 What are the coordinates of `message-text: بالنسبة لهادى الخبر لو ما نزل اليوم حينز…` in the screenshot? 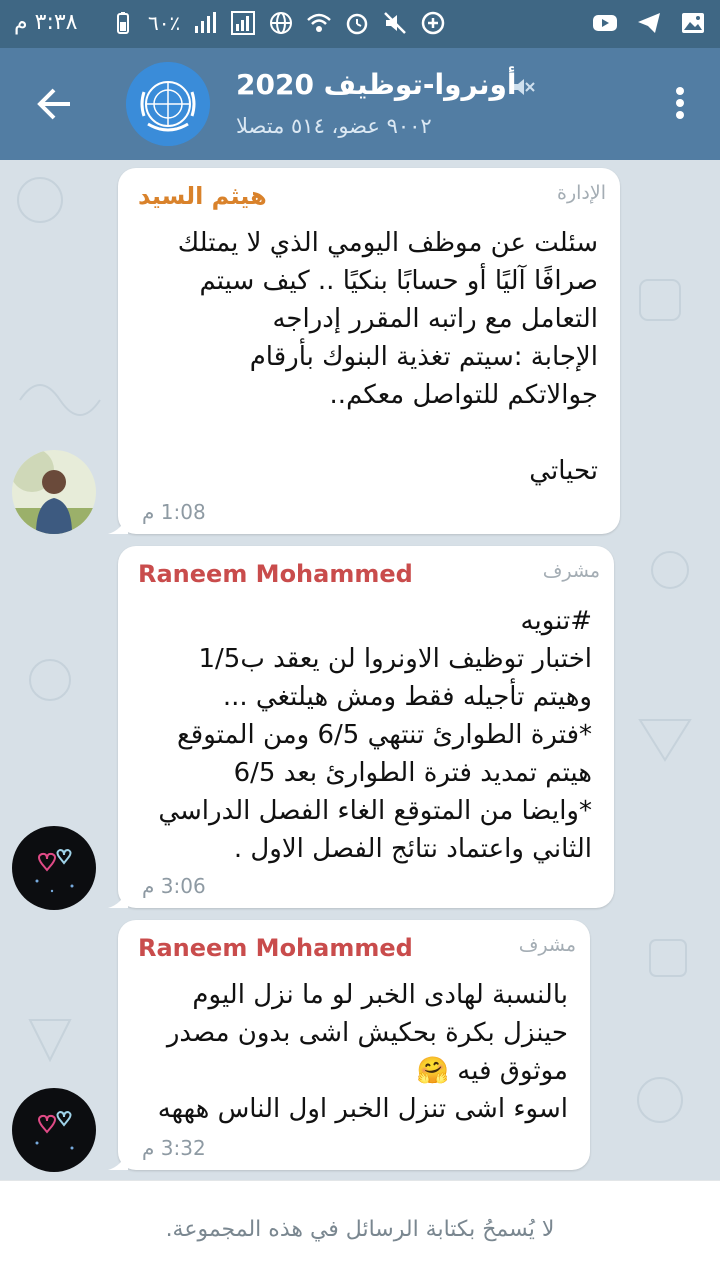 It's located at (362, 1052).